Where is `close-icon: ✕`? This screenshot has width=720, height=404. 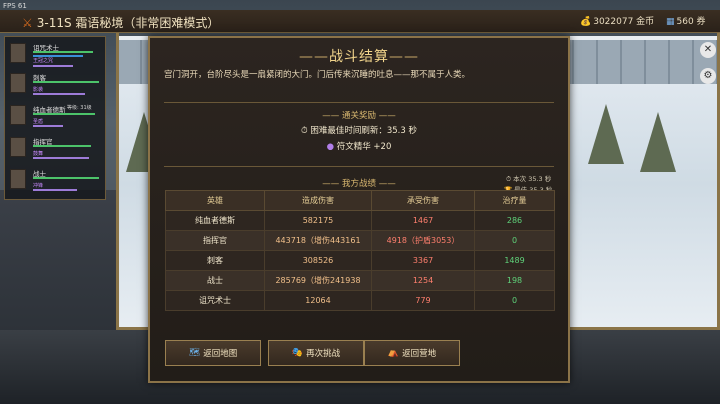
close-icon: ✕ is located at coordinates (708, 50).